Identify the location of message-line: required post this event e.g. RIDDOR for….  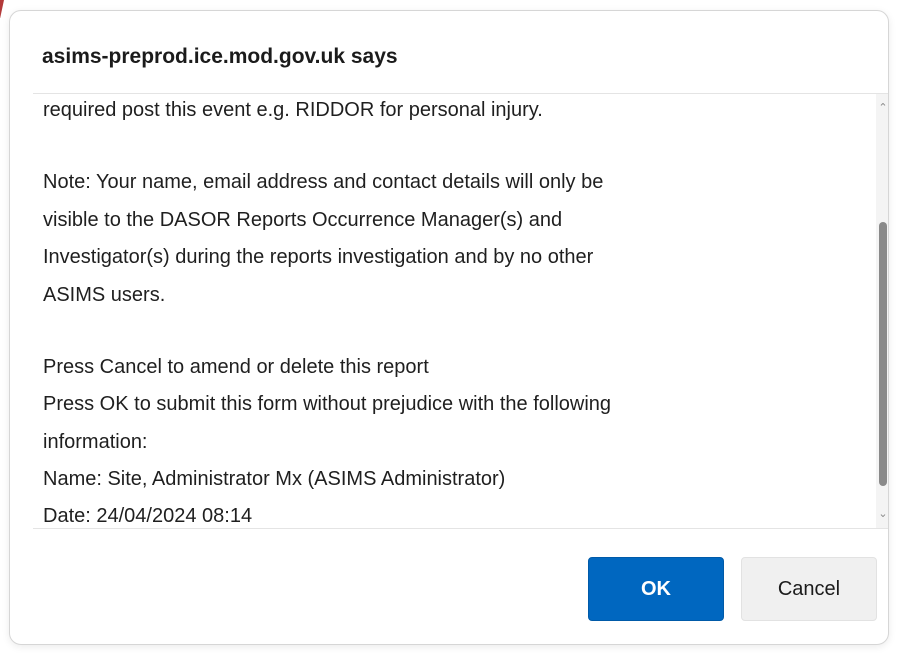
(293, 110).